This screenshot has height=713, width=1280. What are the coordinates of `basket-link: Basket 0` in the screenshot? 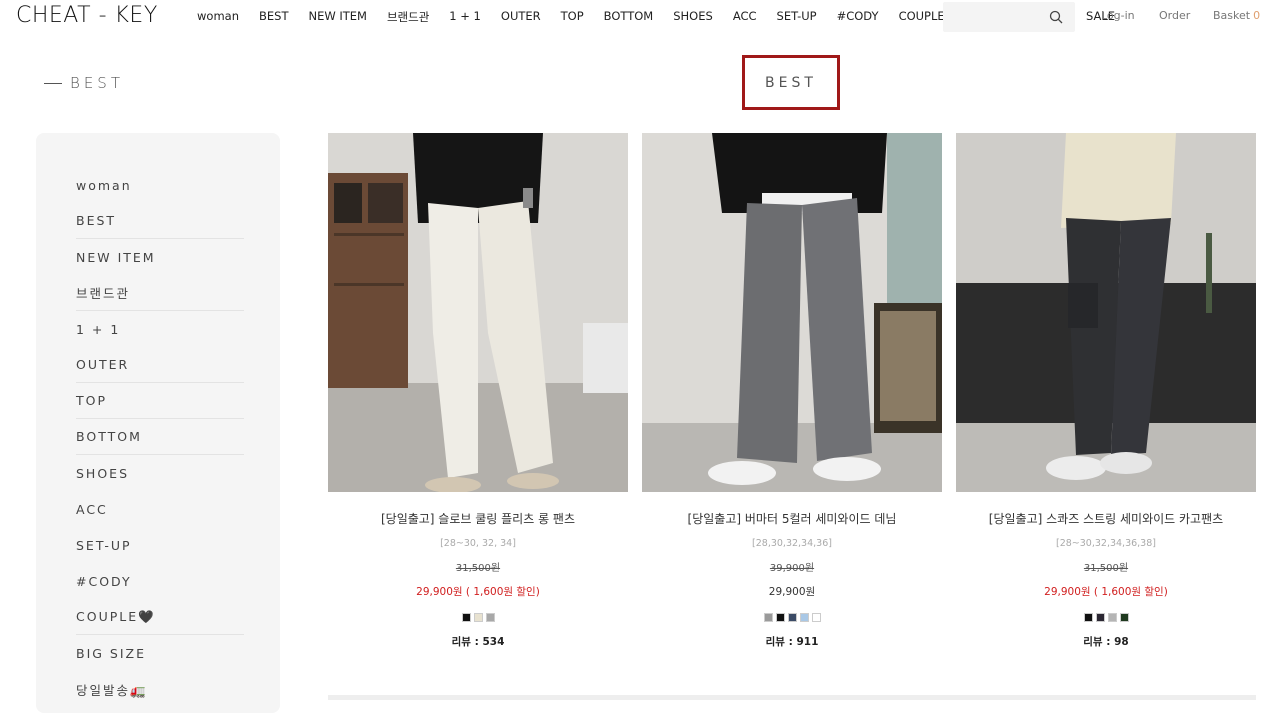 It's located at (1236, 15).